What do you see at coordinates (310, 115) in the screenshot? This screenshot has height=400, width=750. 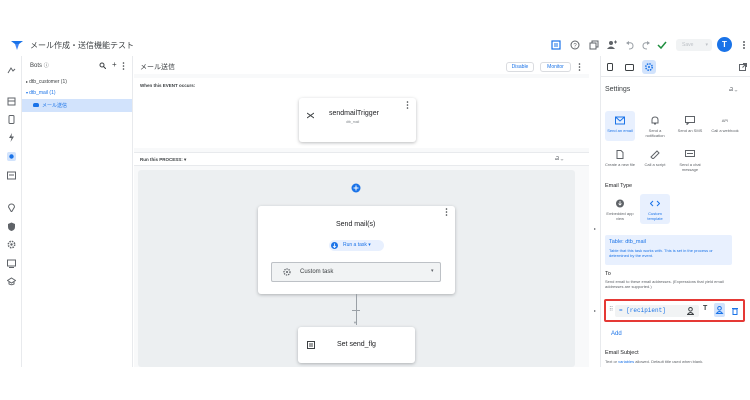 I see `trigger-shuffle-icon` at bounding box center [310, 115].